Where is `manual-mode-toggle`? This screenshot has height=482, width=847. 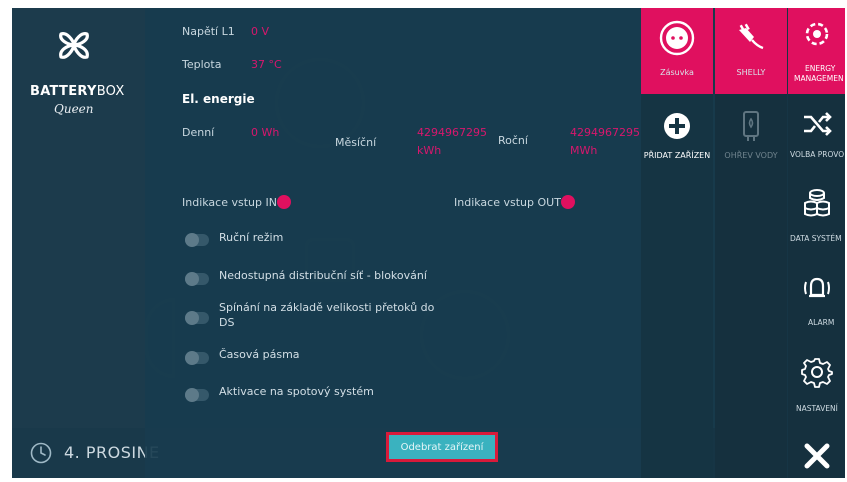
manual-mode-toggle is located at coordinates (197, 240).